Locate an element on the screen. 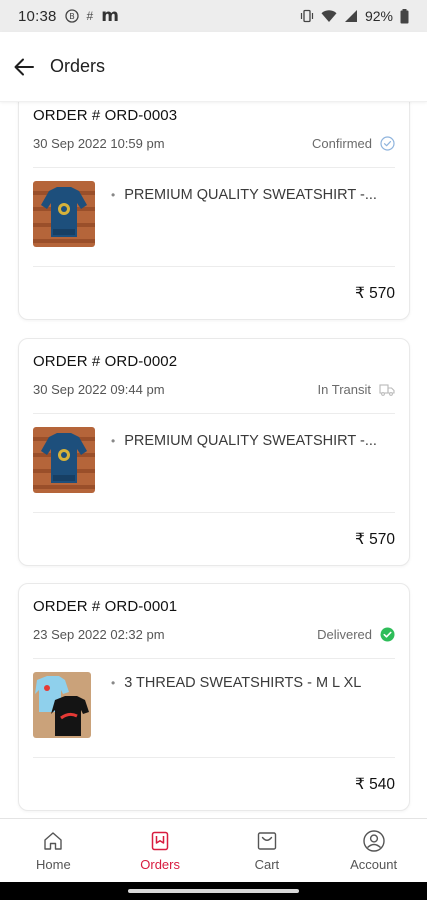 The image size is (427, 900). home-icon is located at coordinates (53, 841).